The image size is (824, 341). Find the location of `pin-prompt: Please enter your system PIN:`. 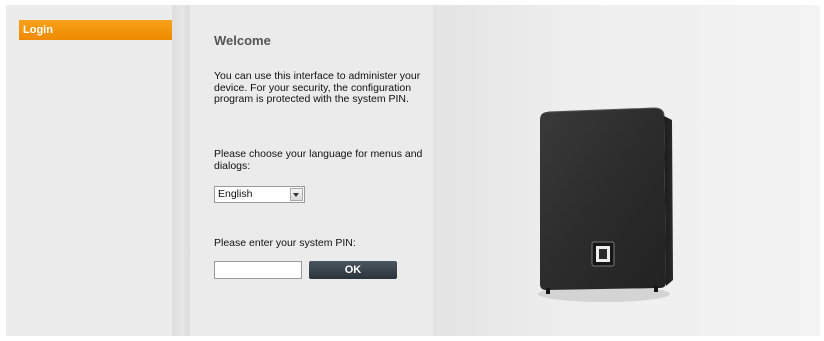

pin-prompt: Please enter your system PIN: is located at coordinates (285, 243).